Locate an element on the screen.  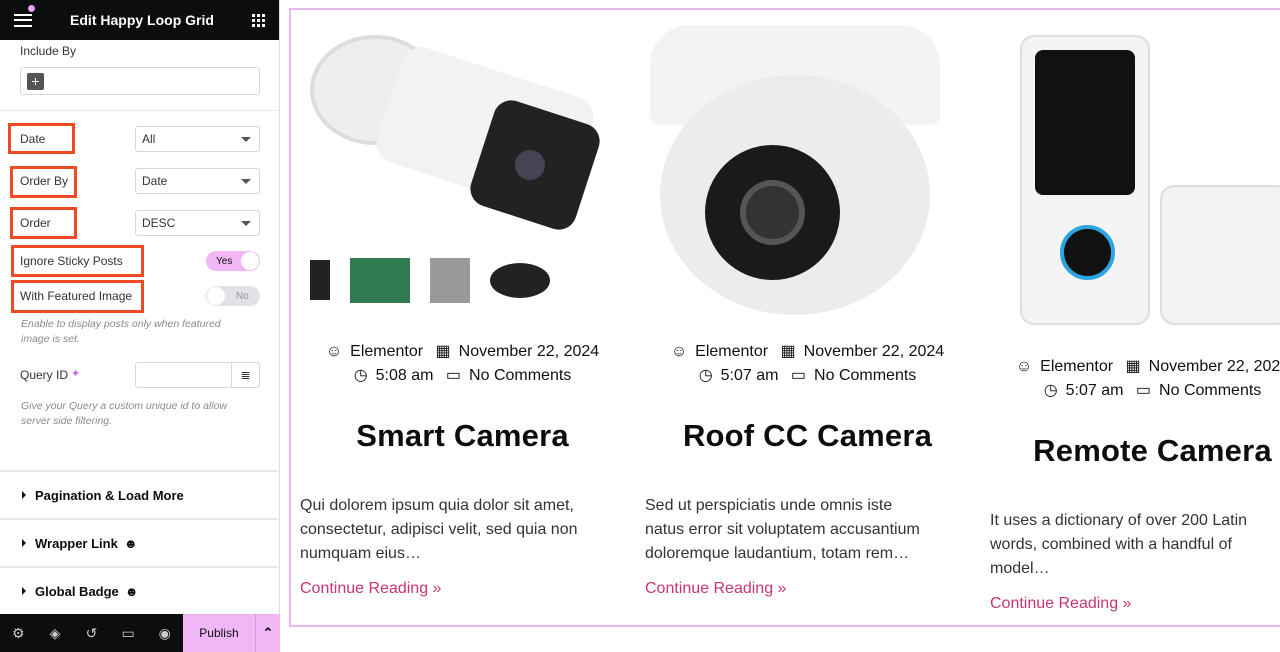
menu-icon is located at coordinates (23, 20).